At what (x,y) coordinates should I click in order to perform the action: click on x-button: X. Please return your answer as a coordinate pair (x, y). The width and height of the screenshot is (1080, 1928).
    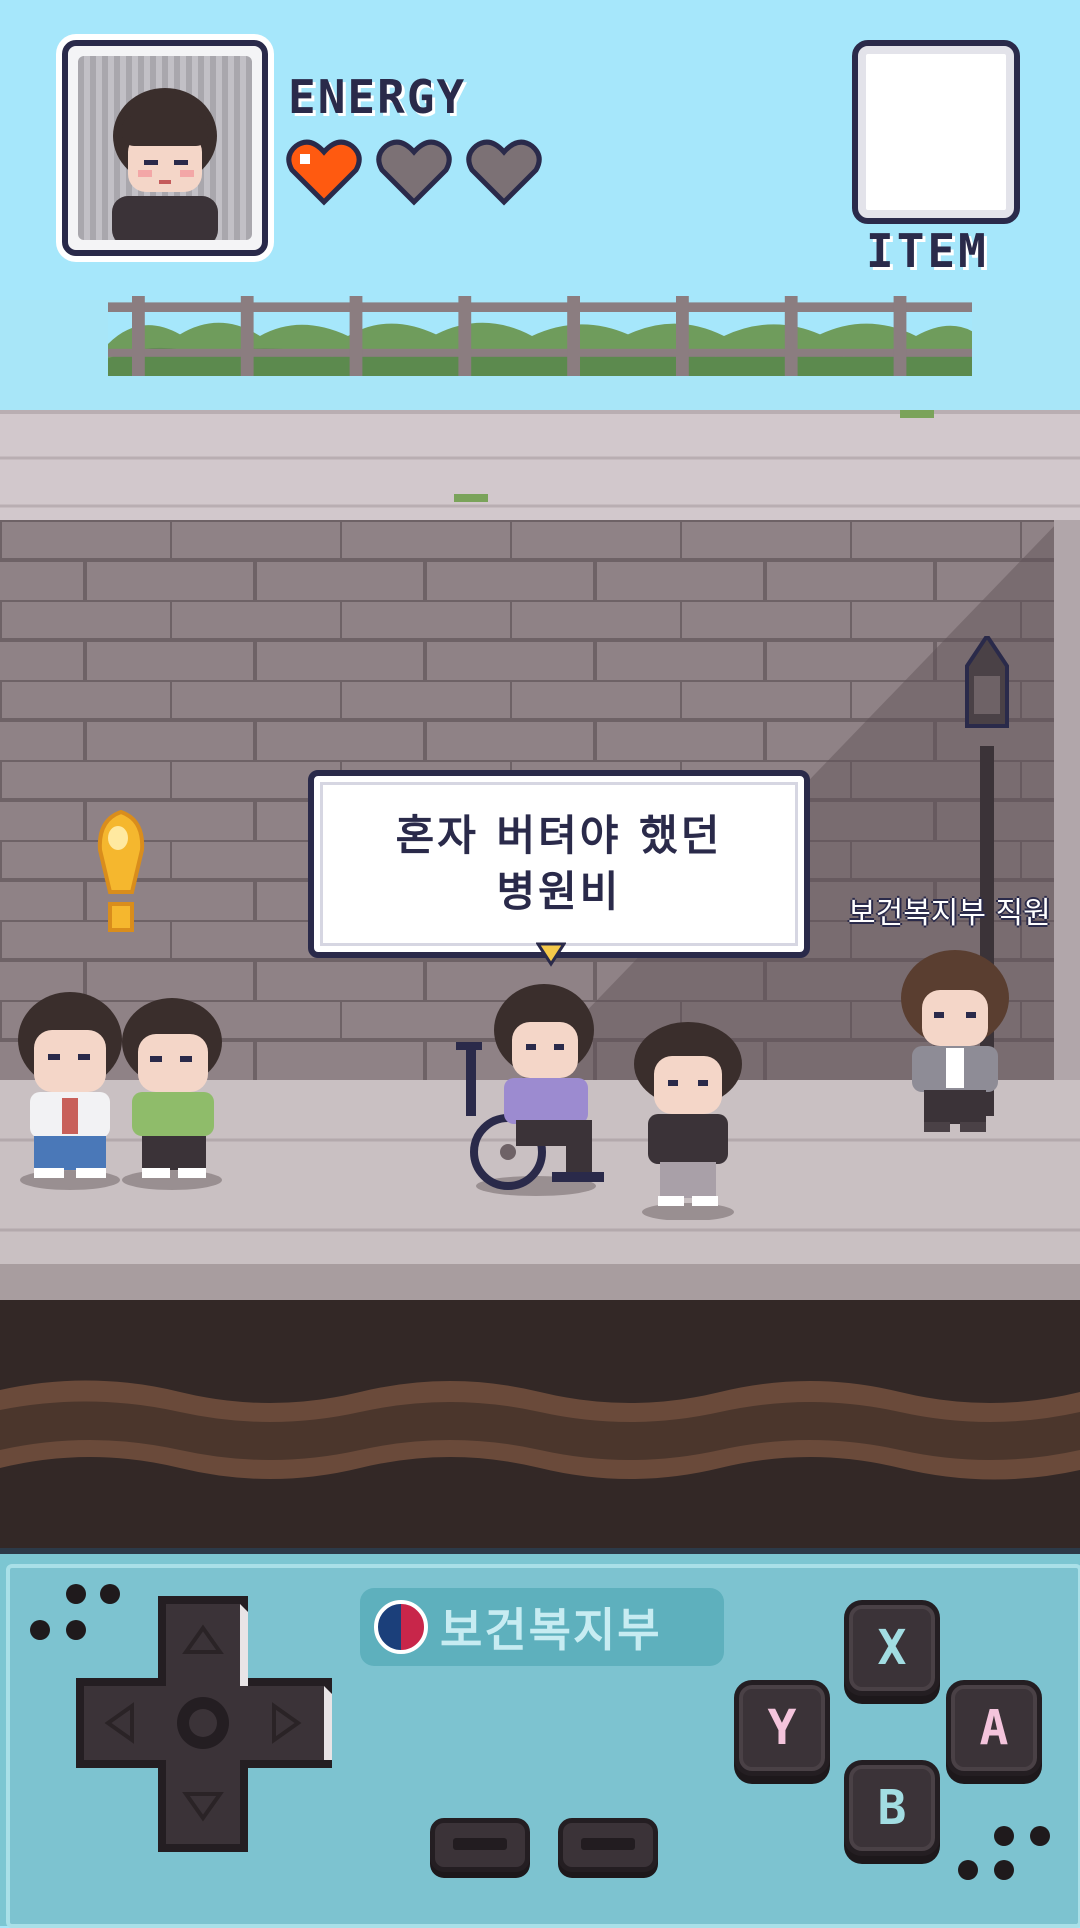
    Looking at the image, I should click on (892, 1648).